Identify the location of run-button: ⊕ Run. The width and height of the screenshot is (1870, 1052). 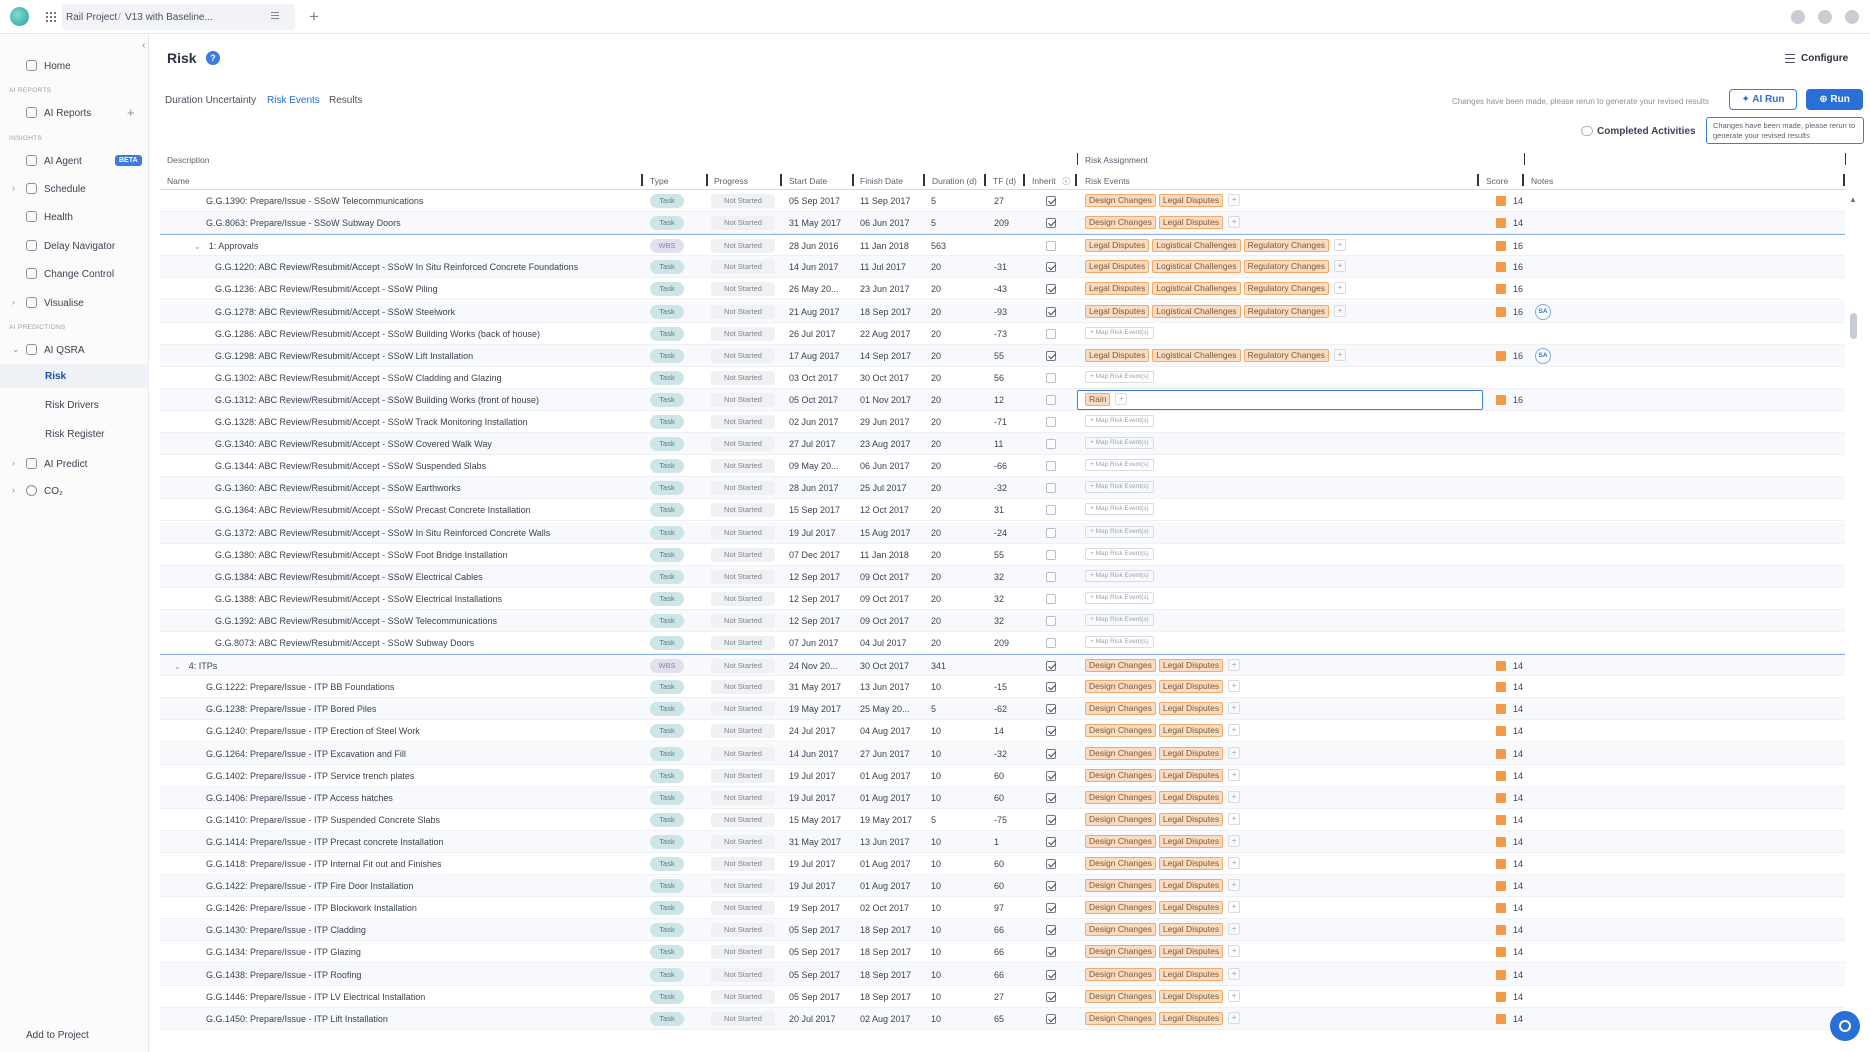
(1834, 99).